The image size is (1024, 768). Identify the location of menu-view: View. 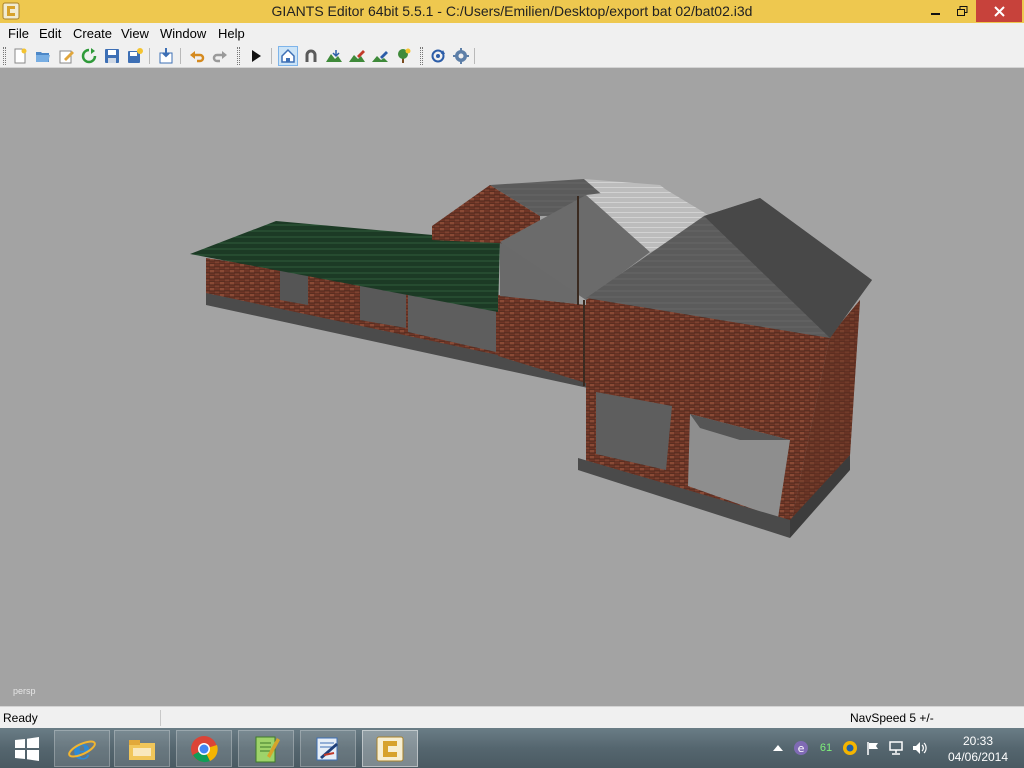
(135, 33).